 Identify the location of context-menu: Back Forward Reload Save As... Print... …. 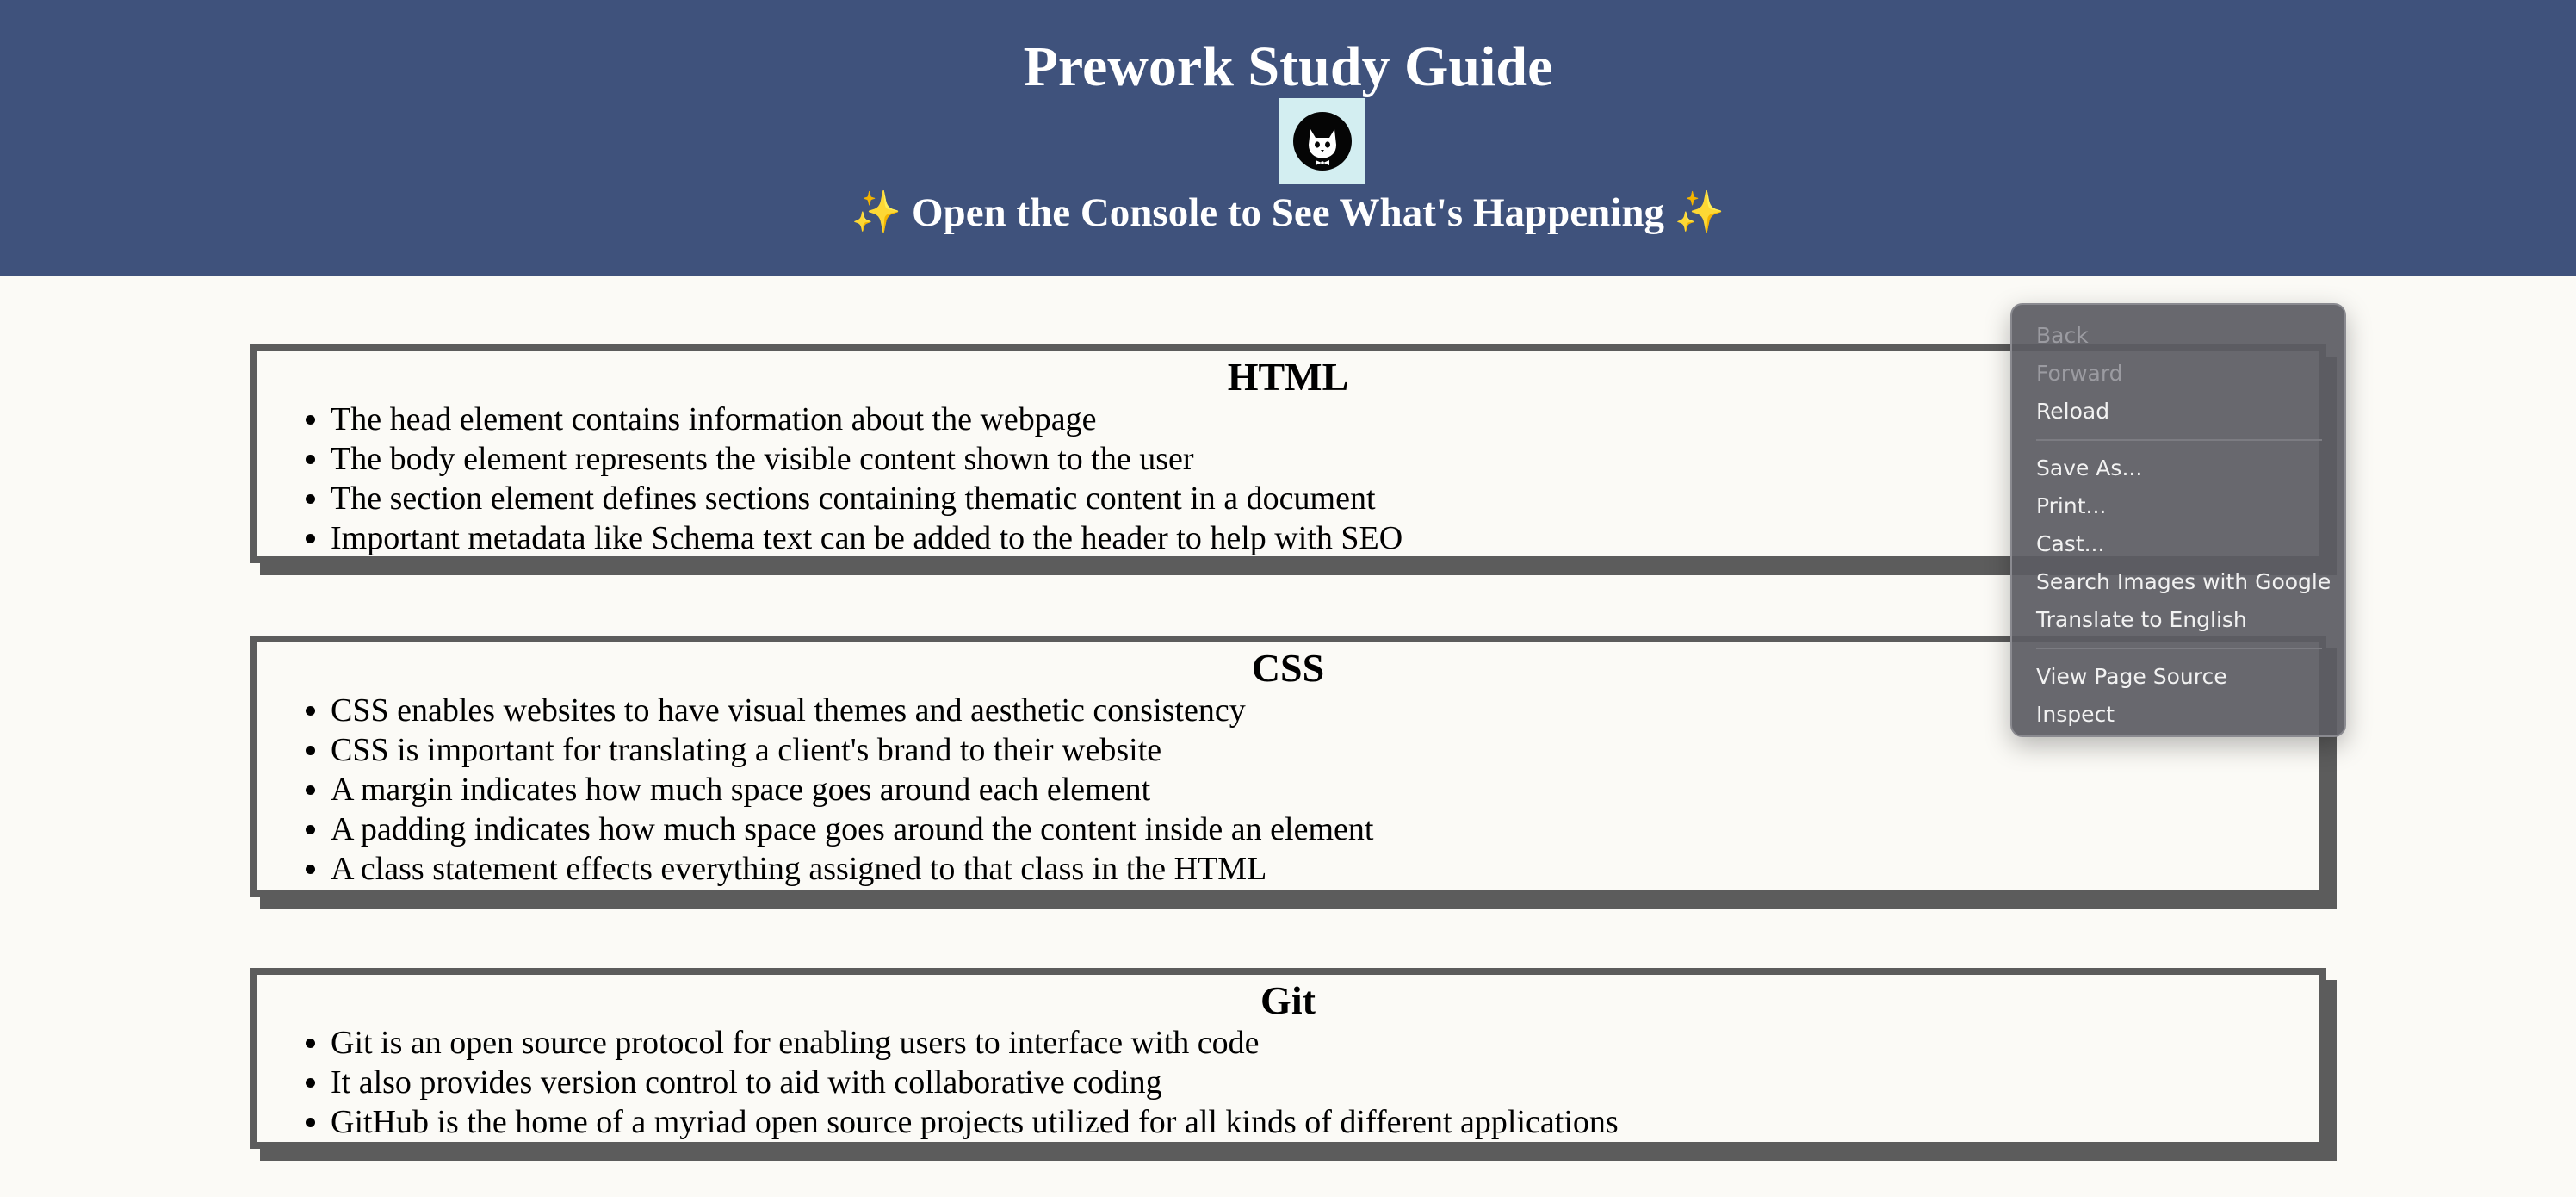
(2178, 520).